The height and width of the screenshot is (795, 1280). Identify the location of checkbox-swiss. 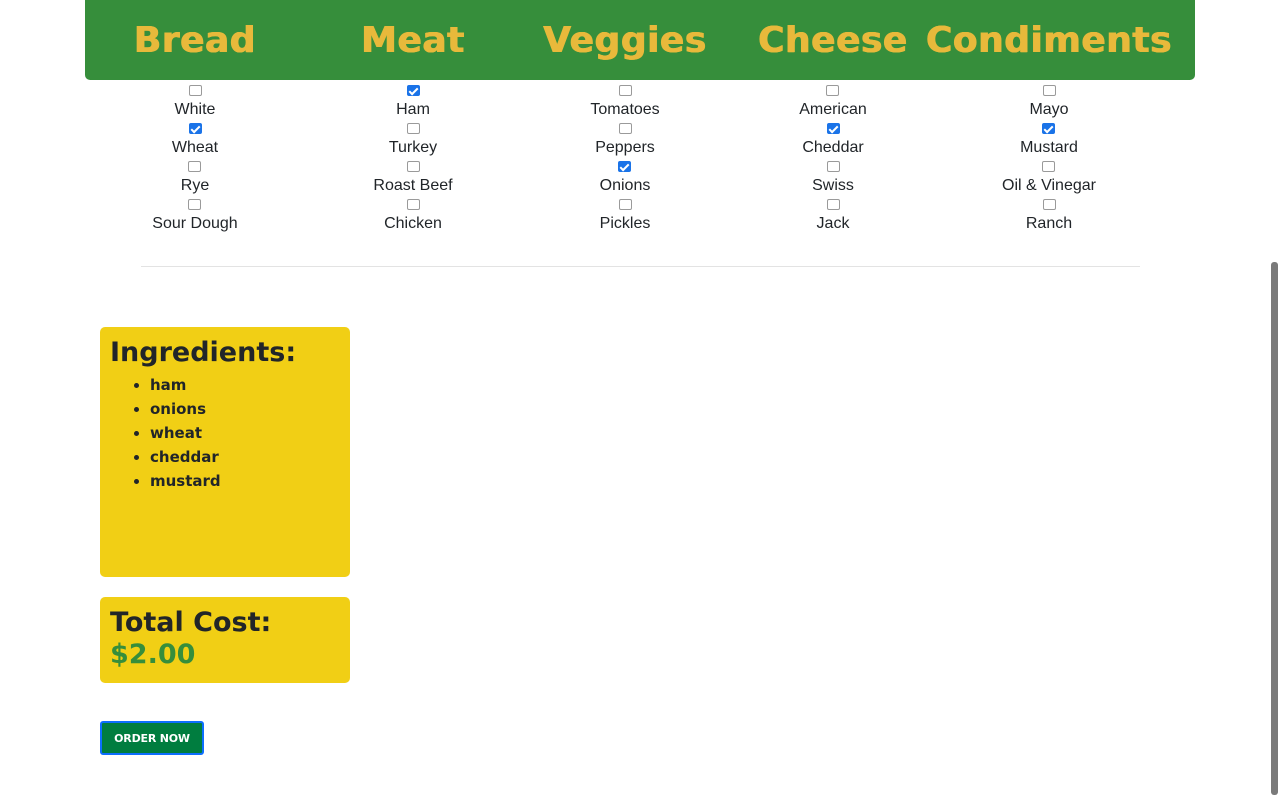
(833, 166).